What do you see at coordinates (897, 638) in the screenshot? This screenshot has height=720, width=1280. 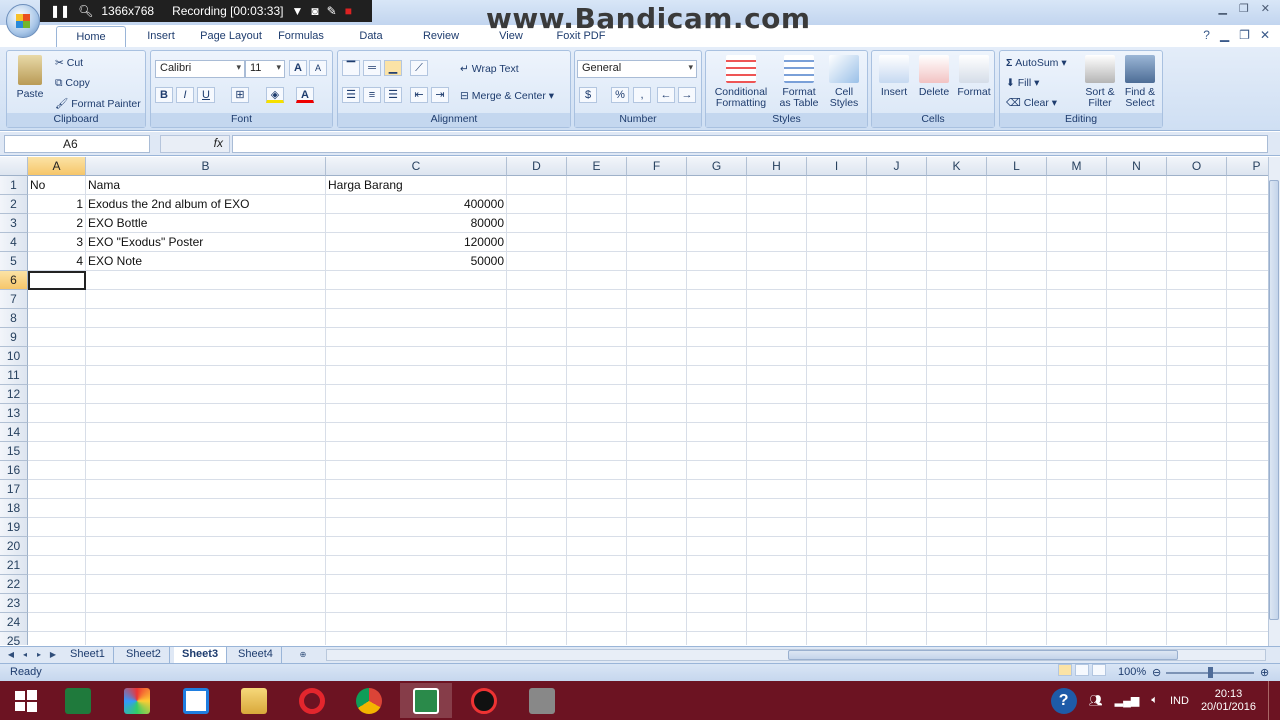 I see `cell-j25` at bounding box center [897, 638].